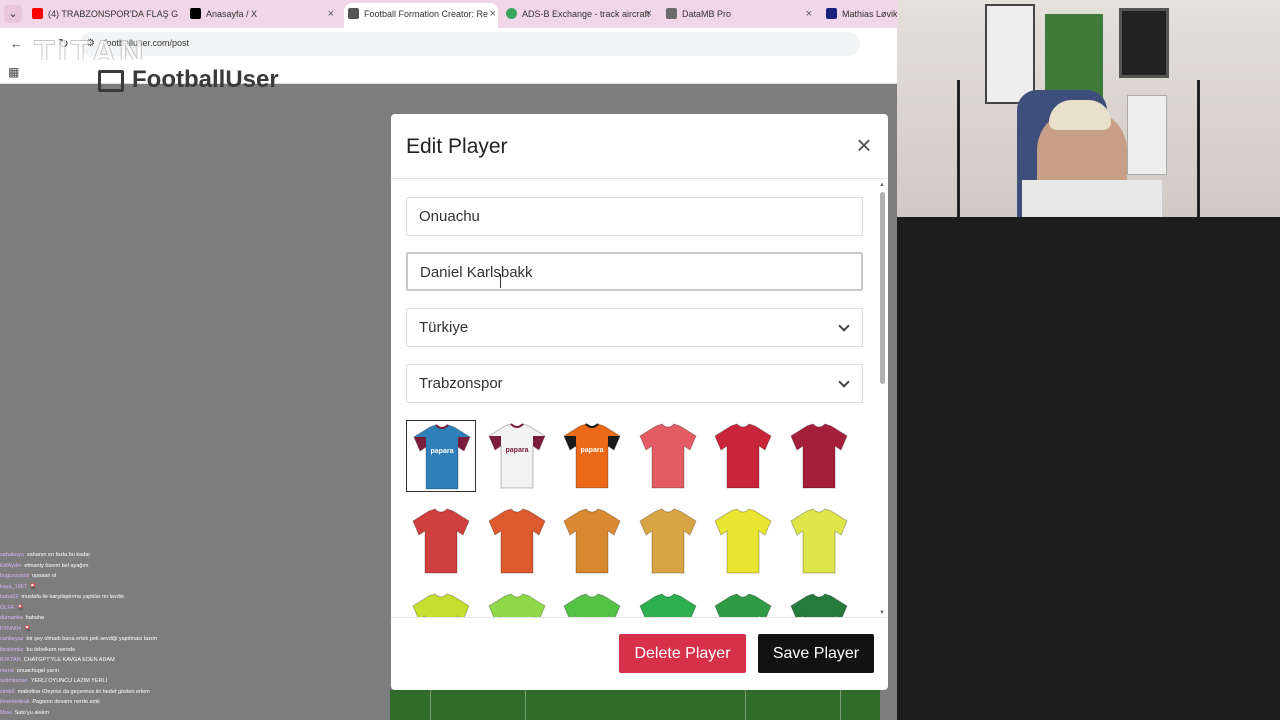  I want to click on tactics-board, so click(1010, 54).